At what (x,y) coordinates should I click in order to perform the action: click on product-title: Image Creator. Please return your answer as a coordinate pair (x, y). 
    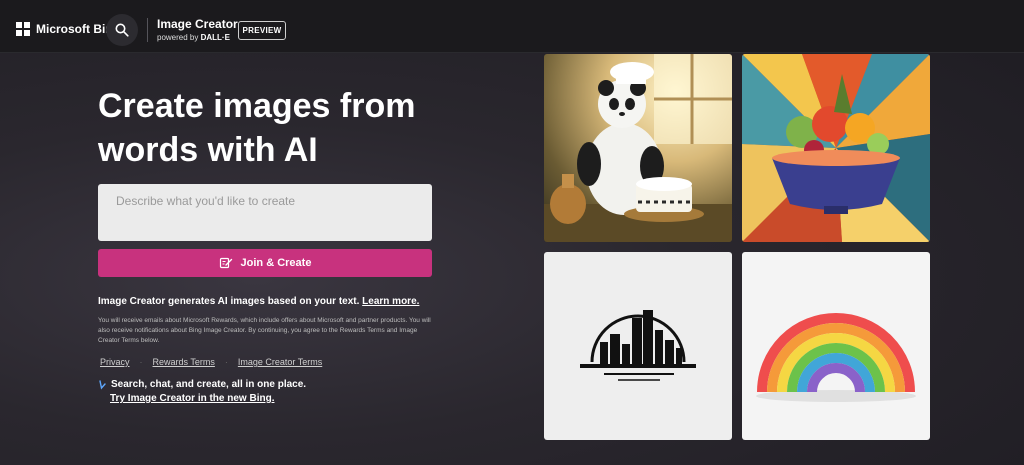
    Looking at the image, I should click on (197, 24).